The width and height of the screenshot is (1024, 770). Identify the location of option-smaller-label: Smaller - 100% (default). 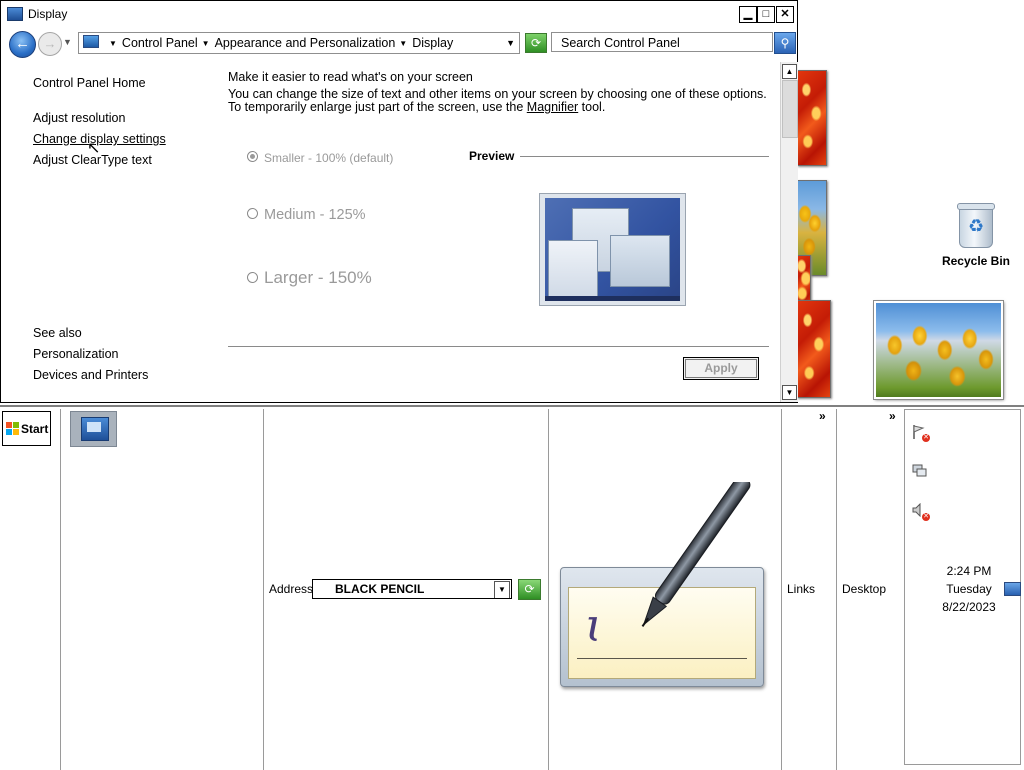
(329, 158).